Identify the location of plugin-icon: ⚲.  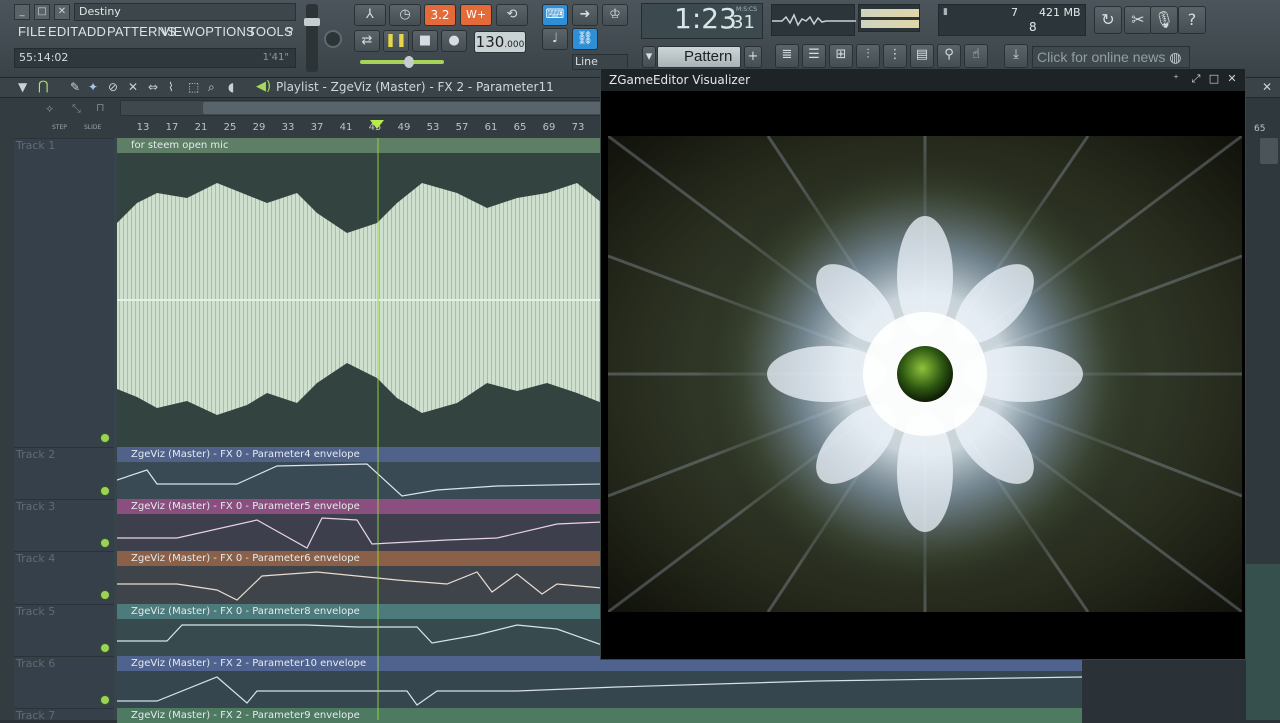
(949, 56).